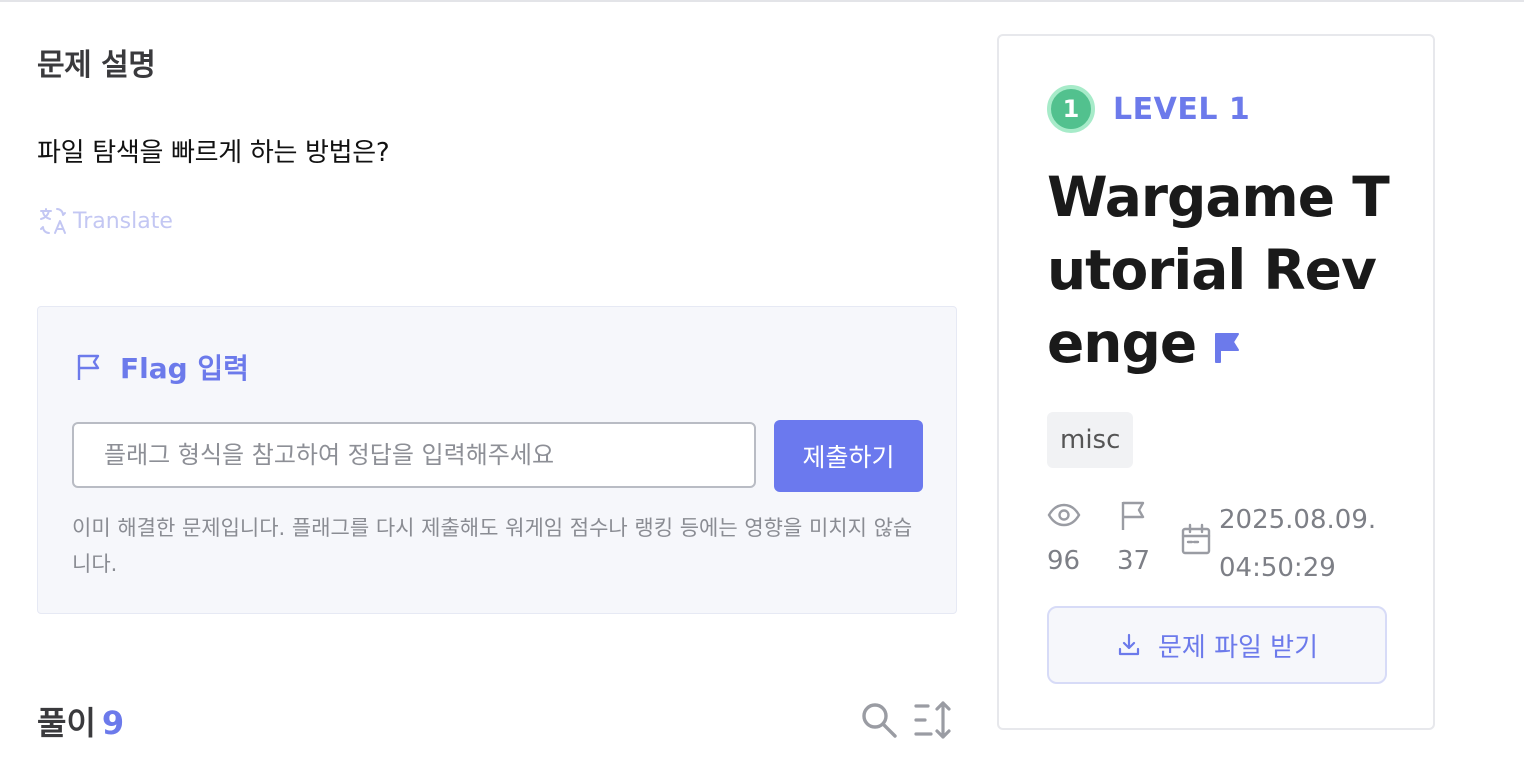  I want to click on solves-count: 37, so click(1134, 561).